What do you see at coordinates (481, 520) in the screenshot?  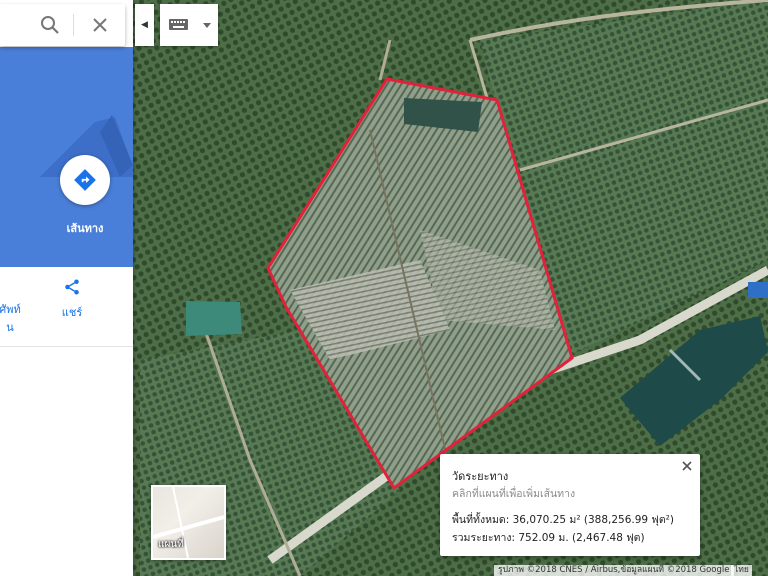 I see `total-area-label: พื้นที่ทั้งหมด:` at bounding box center [481, 520].